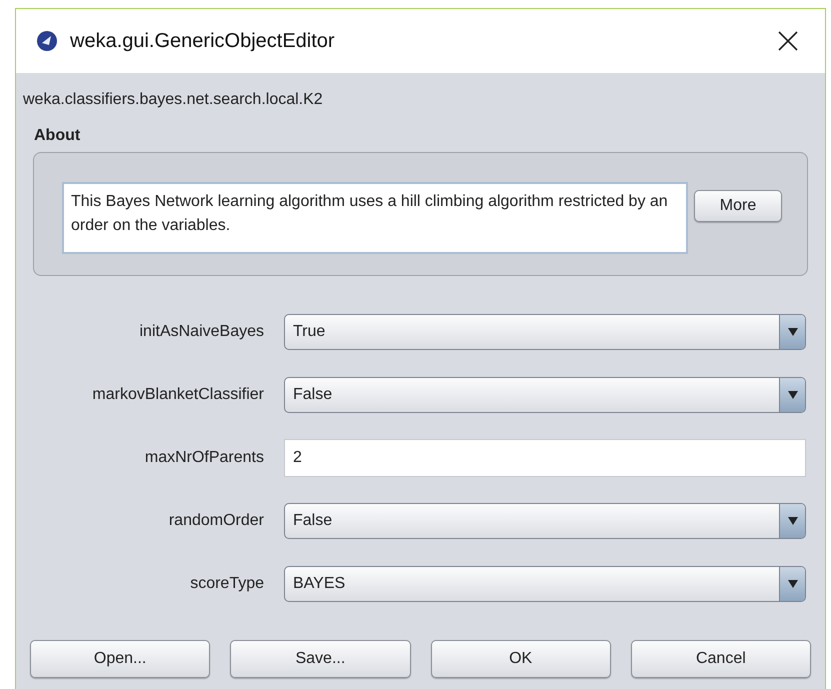  Describe the element at coordinates (309, 332) in the screenshot. I see `dropdown-value: True` at that location.